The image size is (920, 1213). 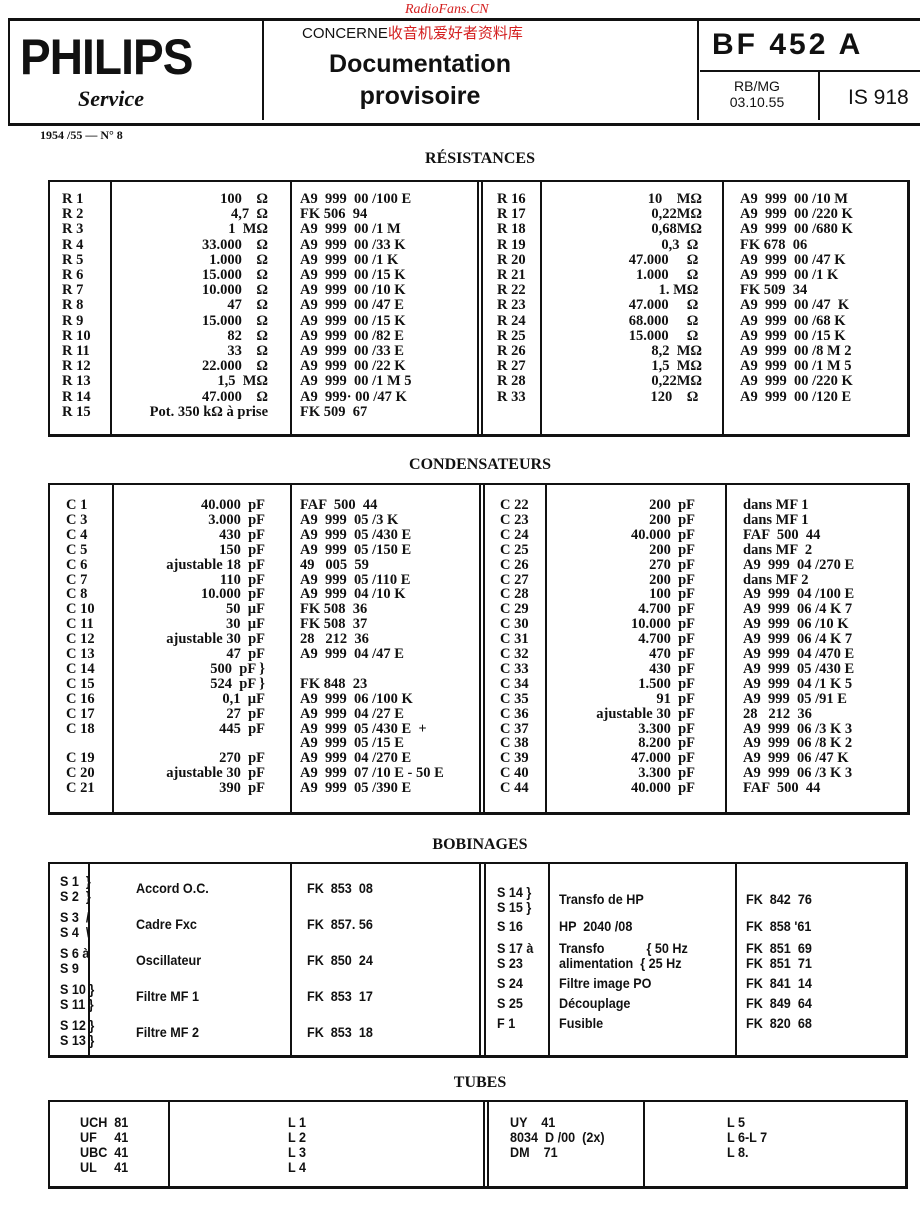 What do you see at coordinates (796, 214) in the screenshot?
I see `part-number-cell: A9 999 00 /220 K` at bounding box center [796, 214].